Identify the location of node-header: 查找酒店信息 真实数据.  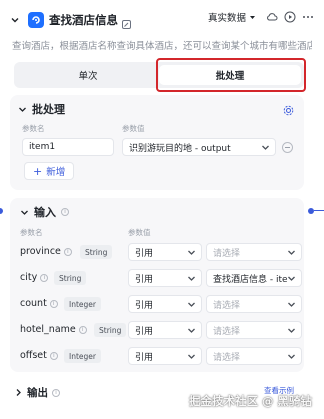
(163, 20).